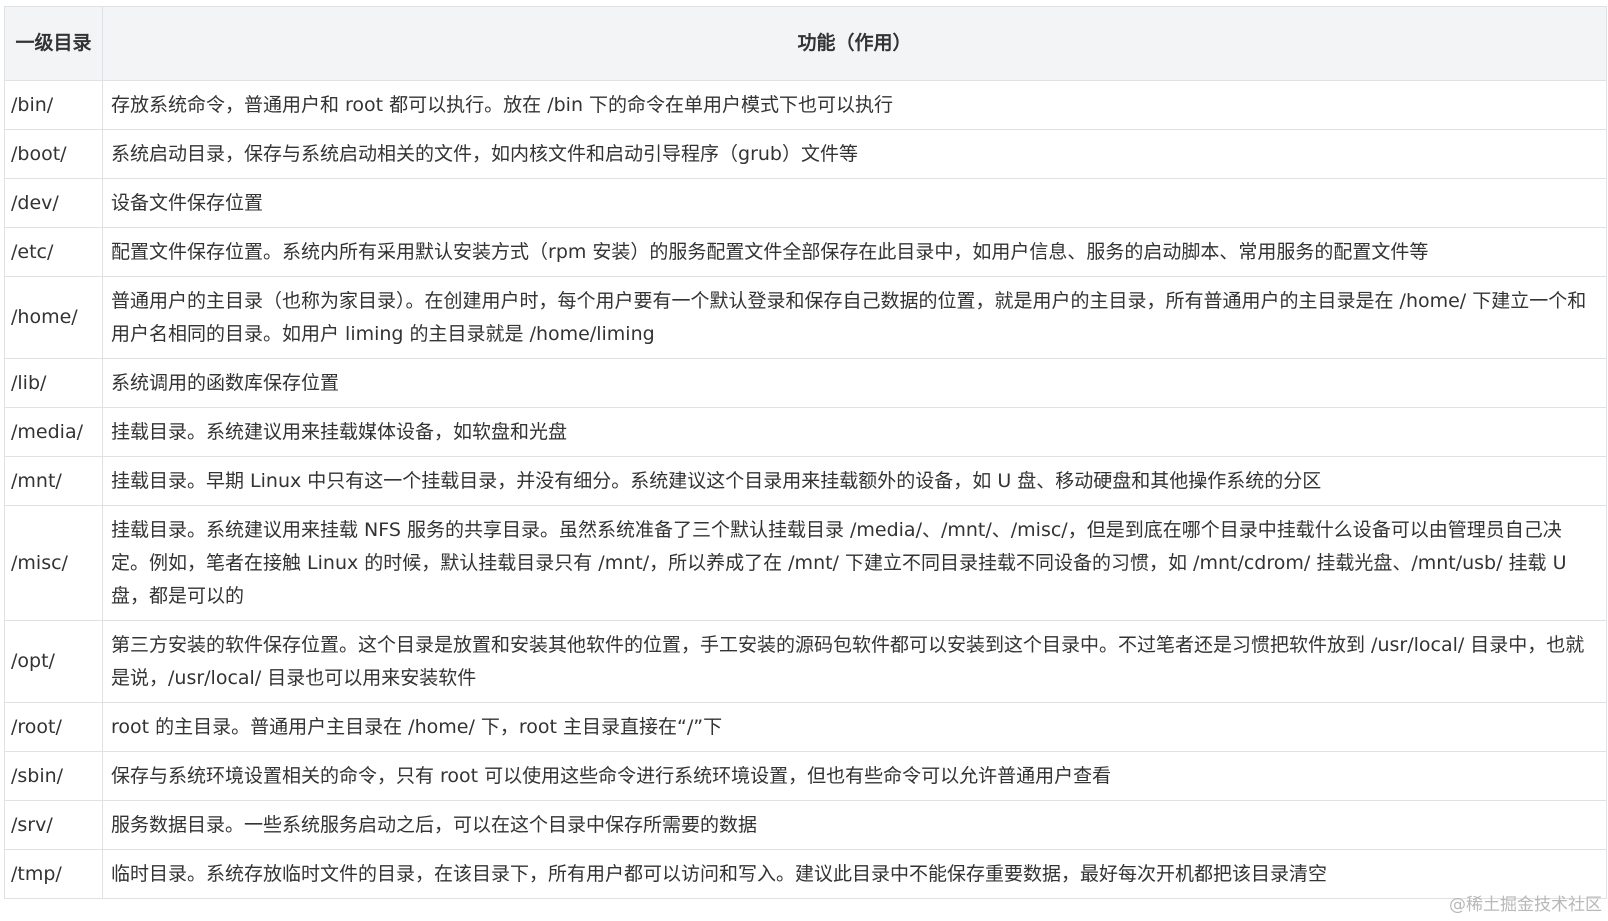  Describe the element at coordinates (854, 383) in the screenshot. I see `desc-cell: 系统调用的函数库保存位置` at that location.